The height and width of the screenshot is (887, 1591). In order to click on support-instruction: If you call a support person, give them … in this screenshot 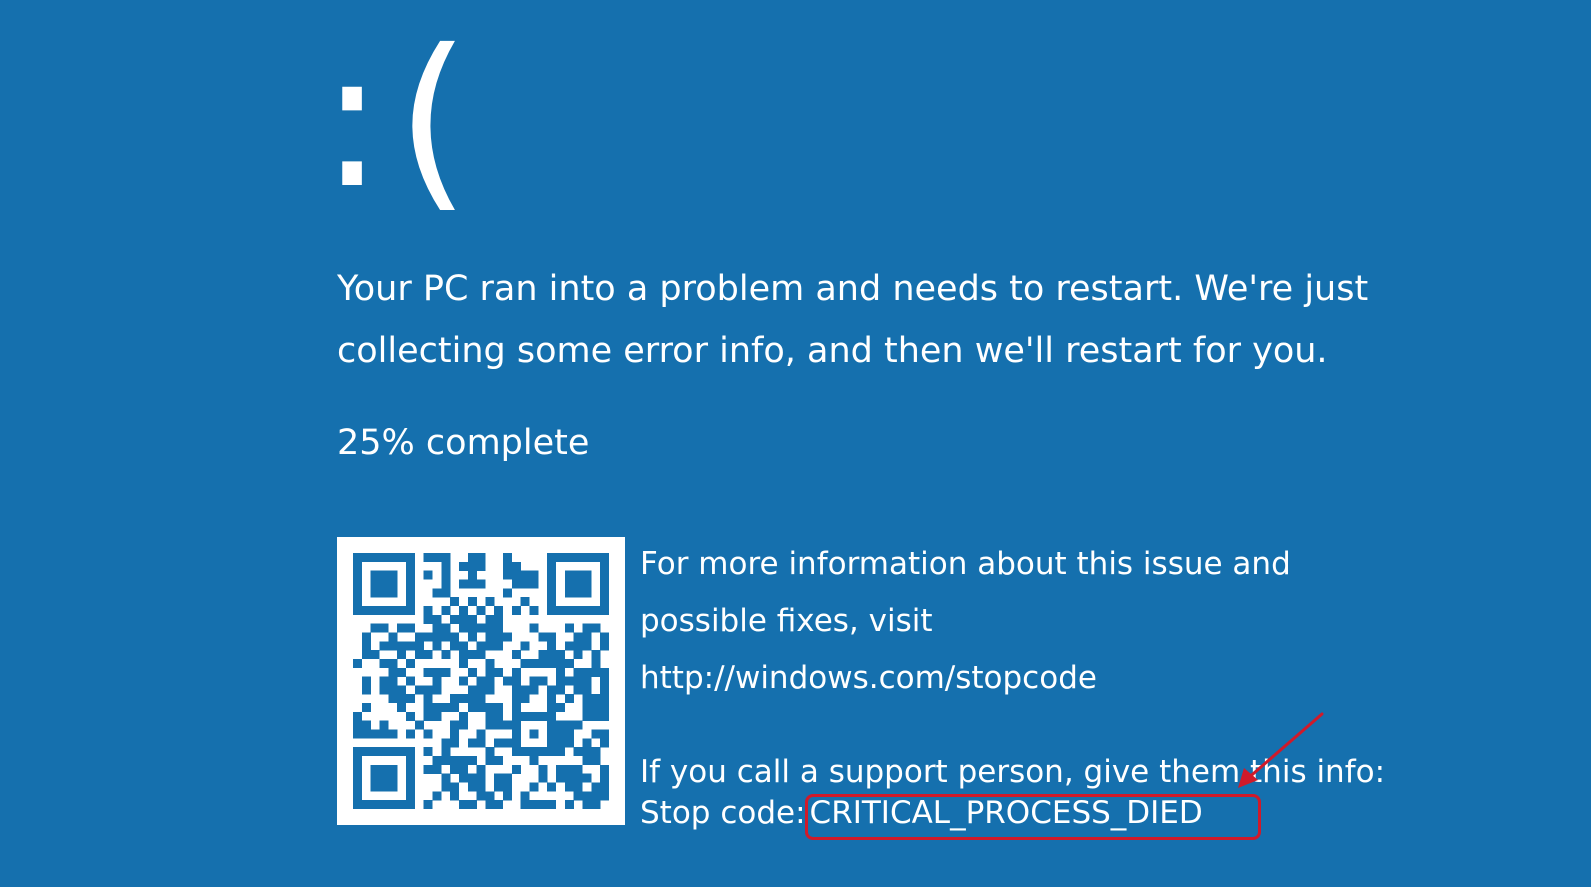, I will do `click(1013, 772)`.